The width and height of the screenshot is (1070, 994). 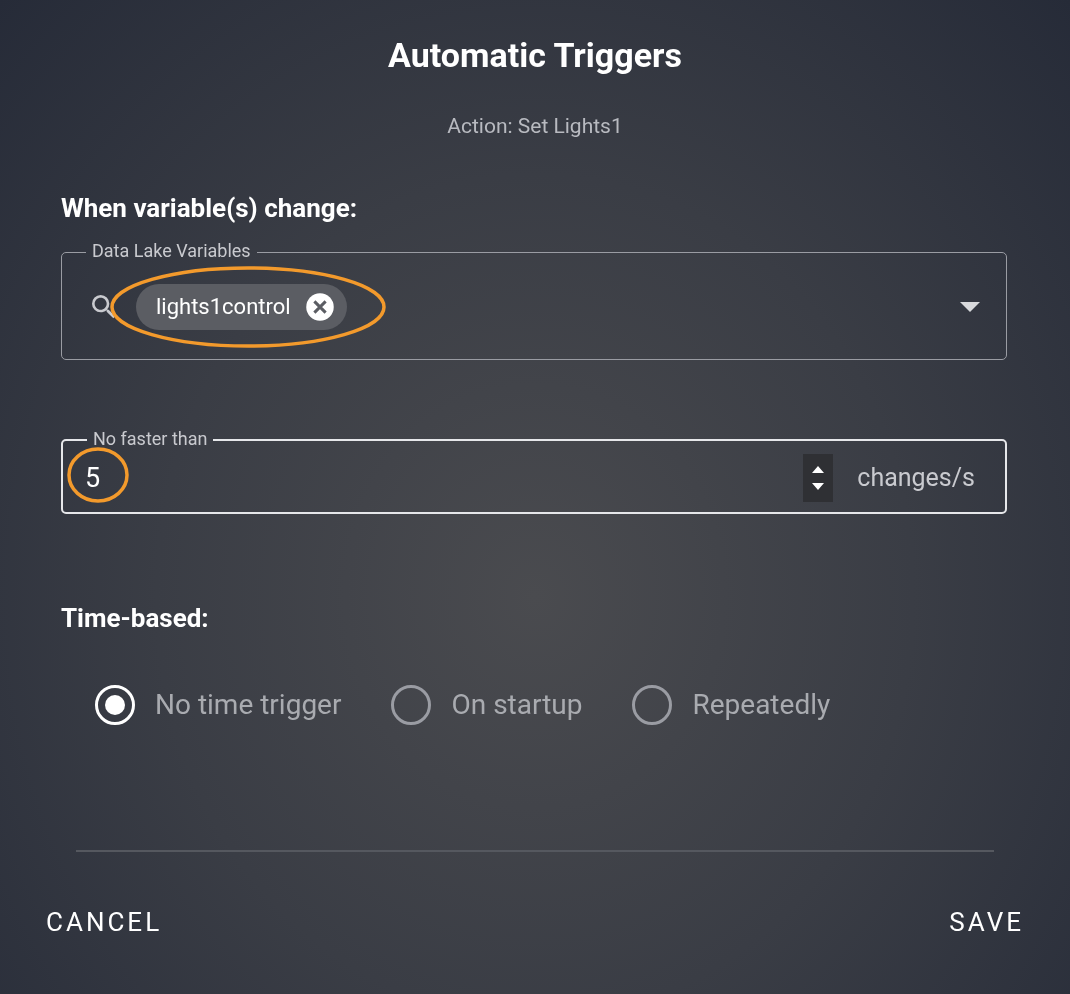 I want to click on variable-chip: lights1control, so click(x=241, y=306).